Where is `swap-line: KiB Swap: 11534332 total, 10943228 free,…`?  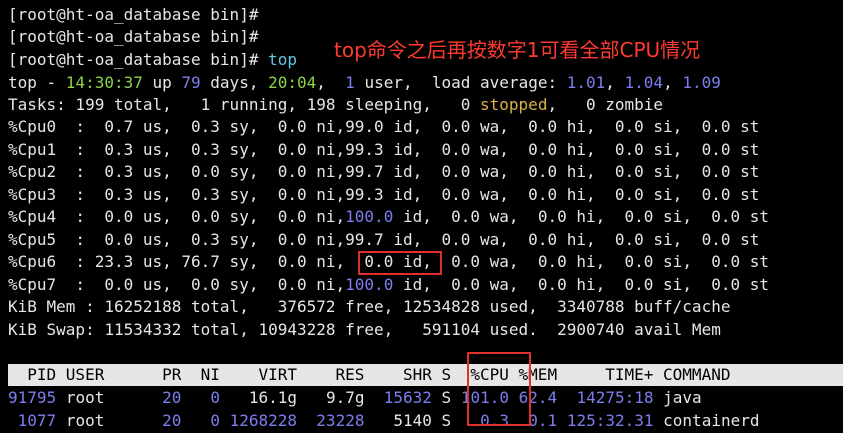
swap-line: KiB Swap: 11534332 total, 10943228 free,… is located at coordinates (364, 329).